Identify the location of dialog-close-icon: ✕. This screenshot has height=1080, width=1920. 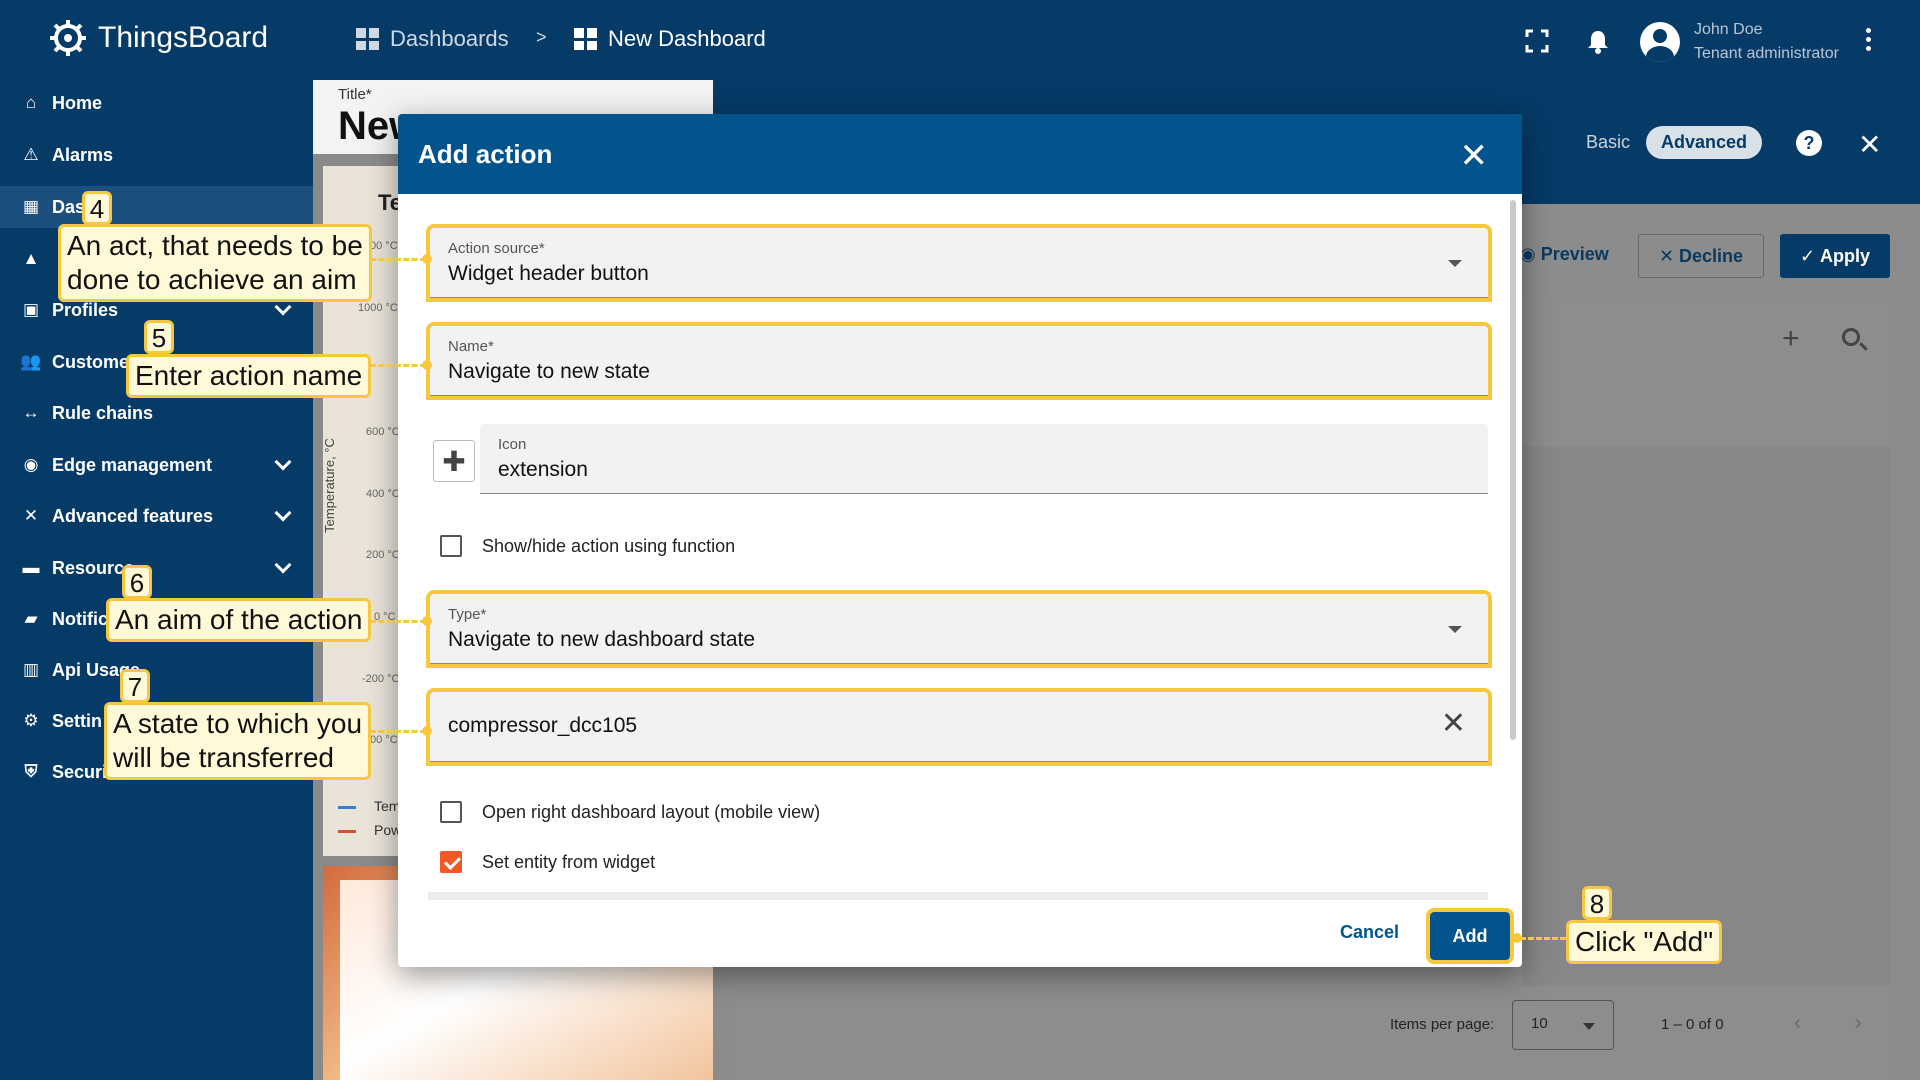
(1474, 156).